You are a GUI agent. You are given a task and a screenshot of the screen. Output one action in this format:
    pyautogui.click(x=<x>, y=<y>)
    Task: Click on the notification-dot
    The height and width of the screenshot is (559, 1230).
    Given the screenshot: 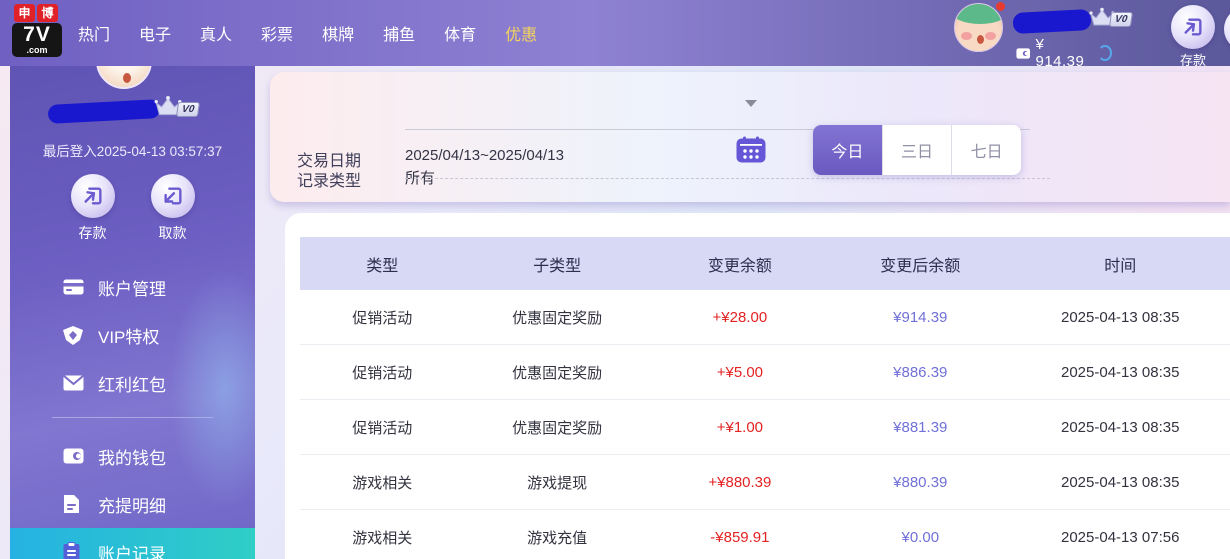 What is the action you would take?
    pyautogui.click(x=1000, y=6)
    